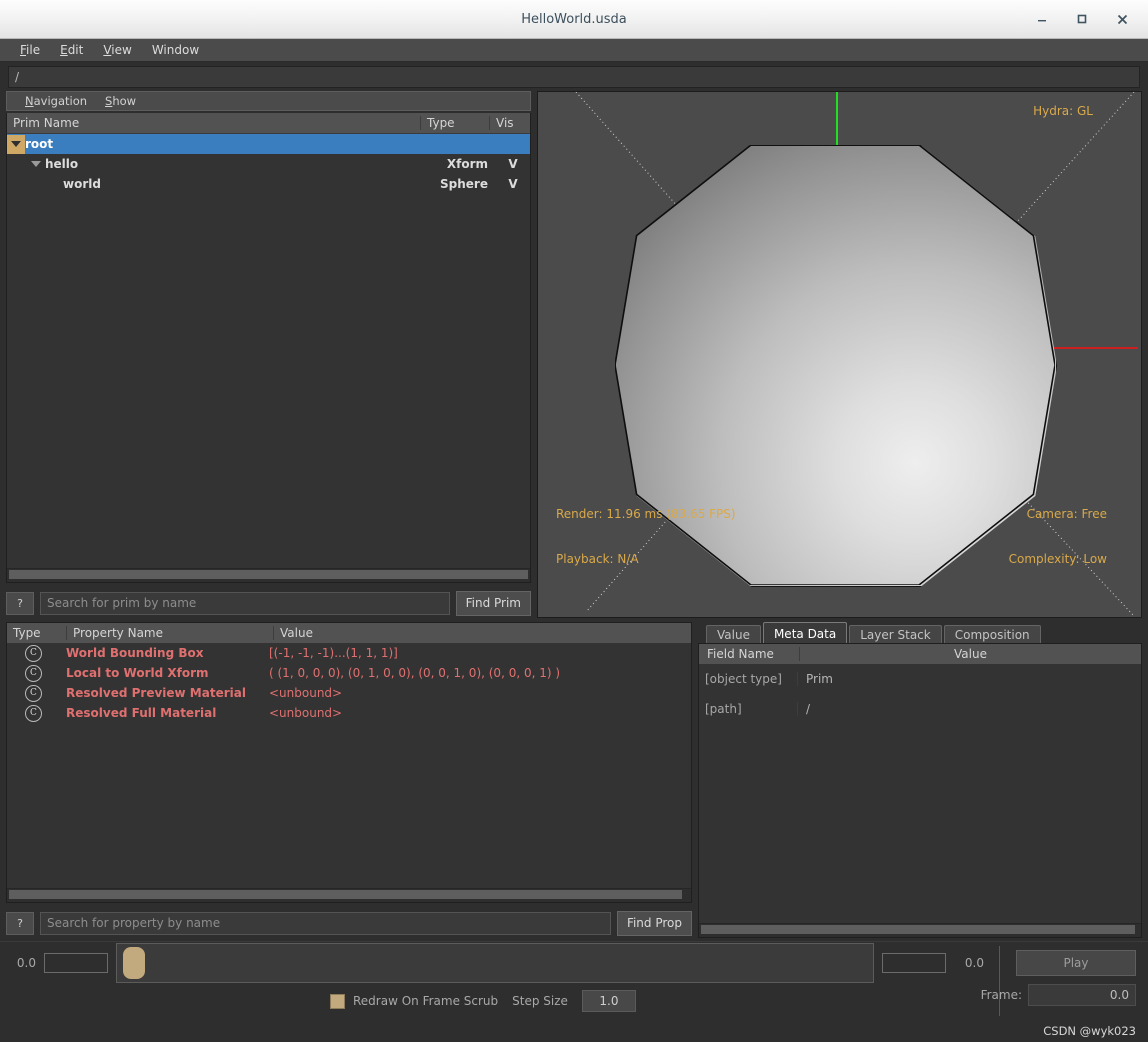 Image resolution: width=1148 pixels, height=1042 pixels. What do you see at coordinates (733, 634) in the screenshot?
I see `tab-value: Value` at bounding box center [733, 634].